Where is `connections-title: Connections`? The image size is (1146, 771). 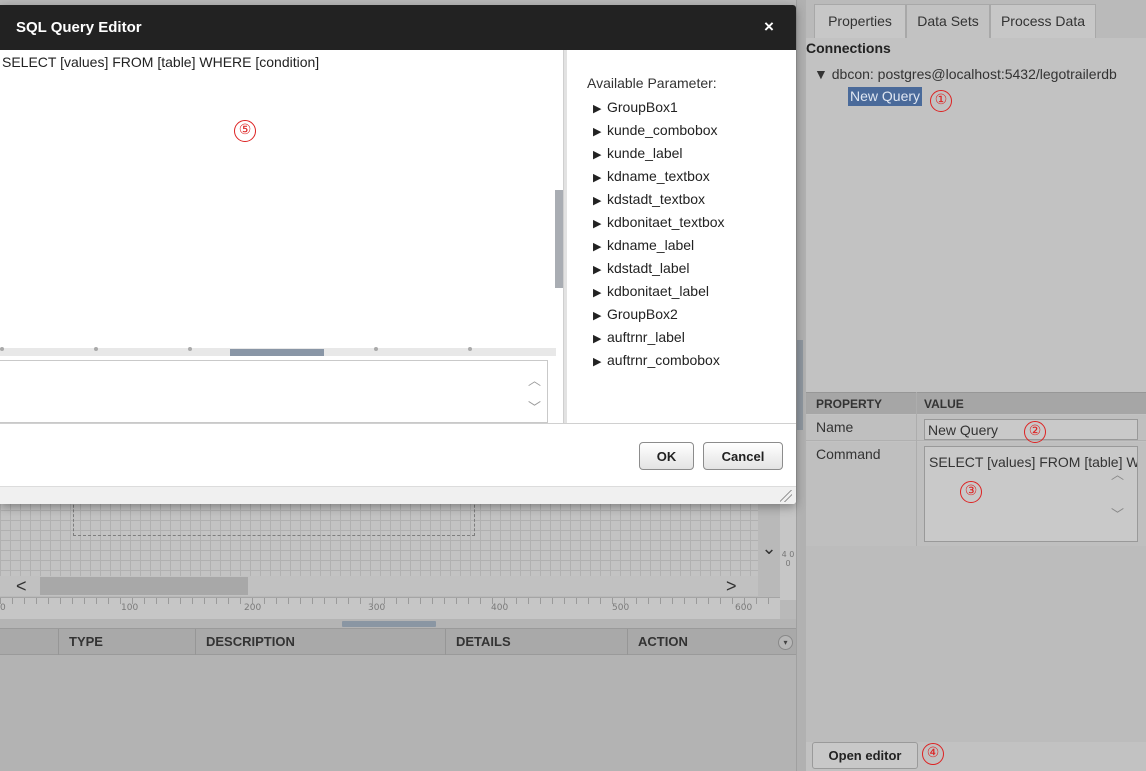
connections-title: Connections is located at coordinates (848, 48).